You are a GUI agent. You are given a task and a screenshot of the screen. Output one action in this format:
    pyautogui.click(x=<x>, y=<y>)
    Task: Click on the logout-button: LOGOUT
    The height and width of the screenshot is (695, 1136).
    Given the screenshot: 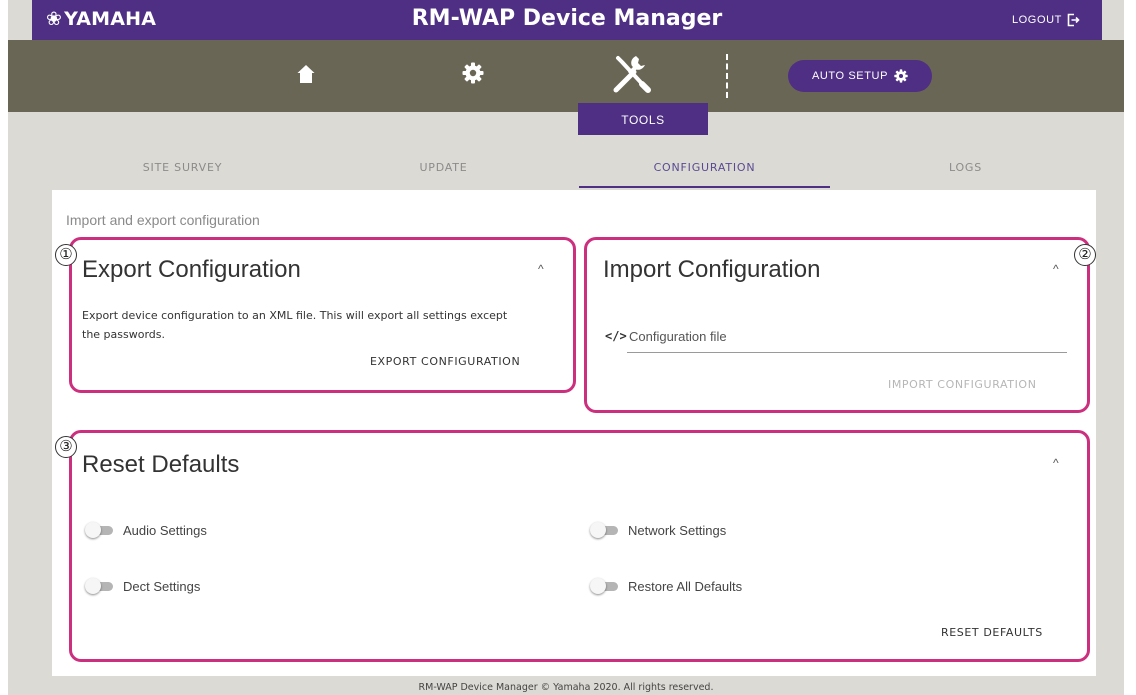 What is the action you would take?
    pyautogui.click(x=1046, y=20)
    